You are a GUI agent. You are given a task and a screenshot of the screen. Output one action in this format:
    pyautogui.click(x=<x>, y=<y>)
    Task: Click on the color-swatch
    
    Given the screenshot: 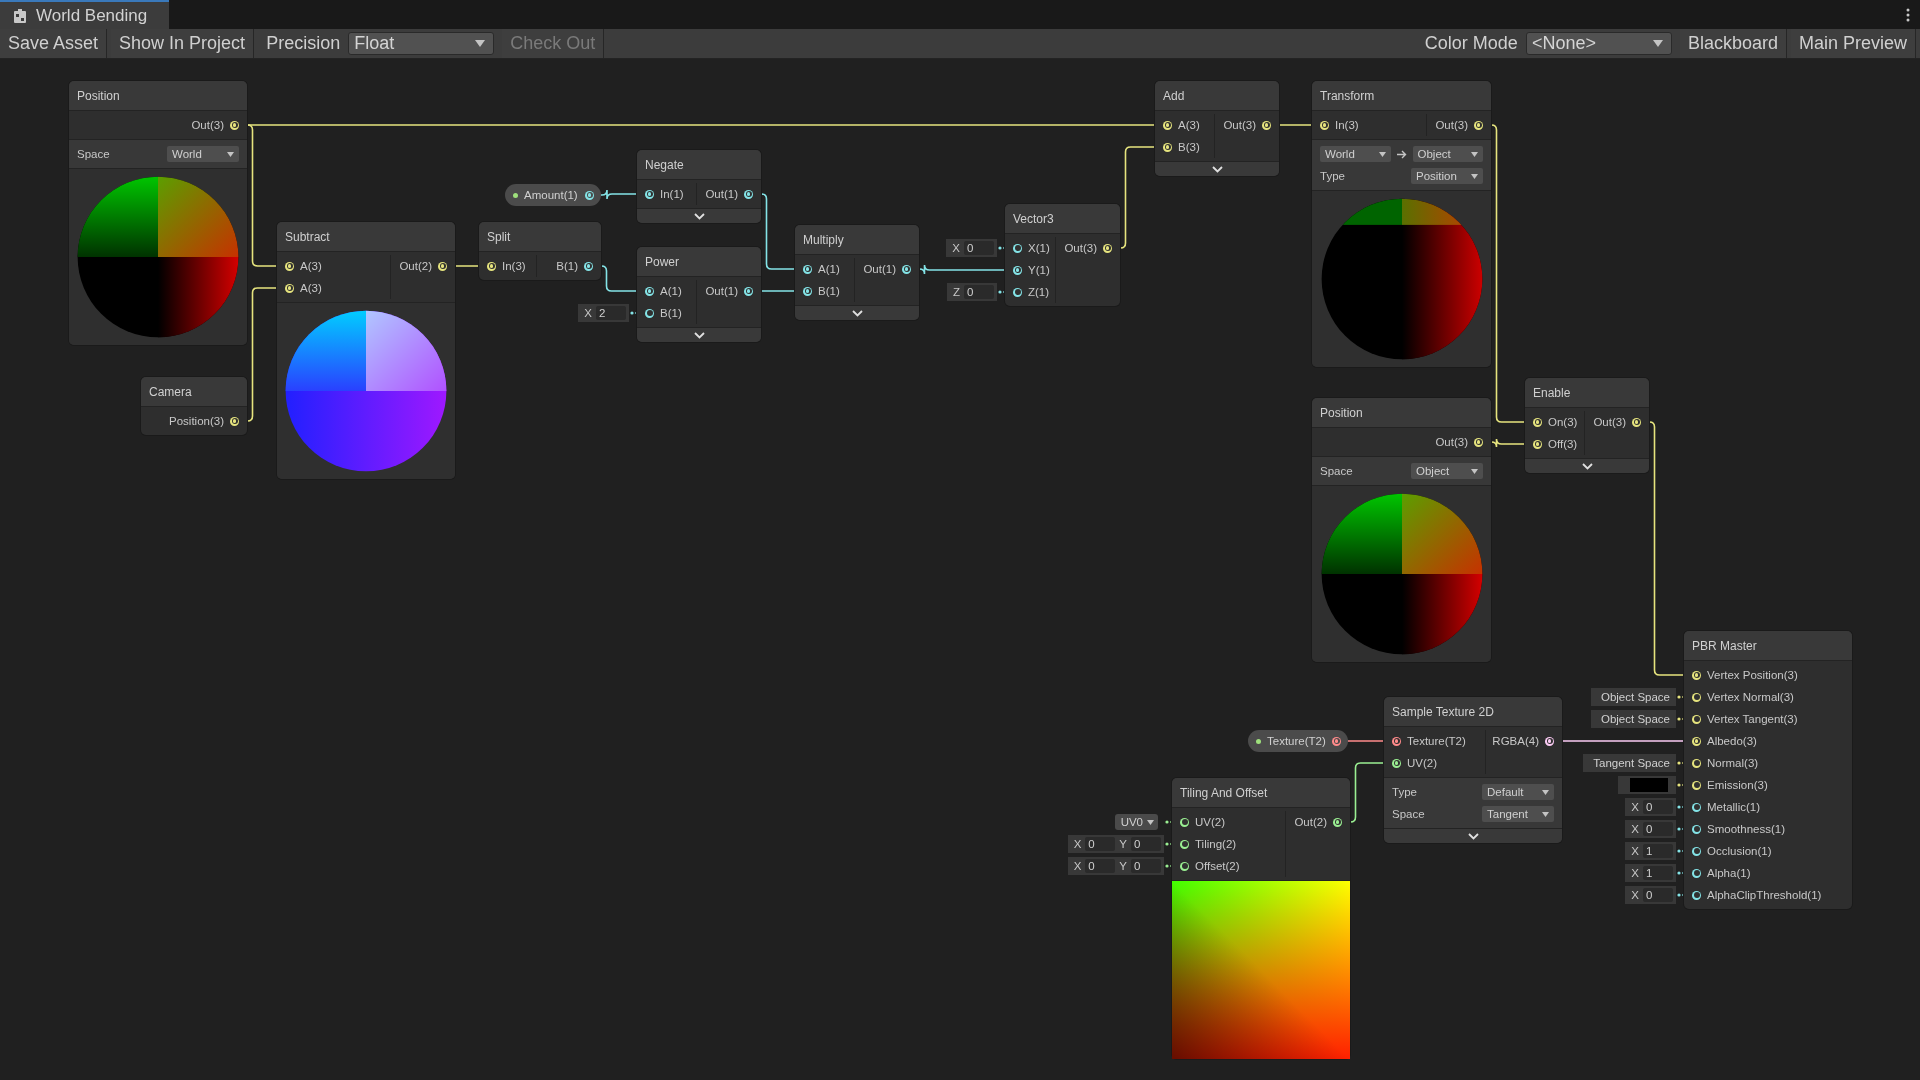 What is the action you would take?
    pyautogui.click(x=1649, y=785)
    